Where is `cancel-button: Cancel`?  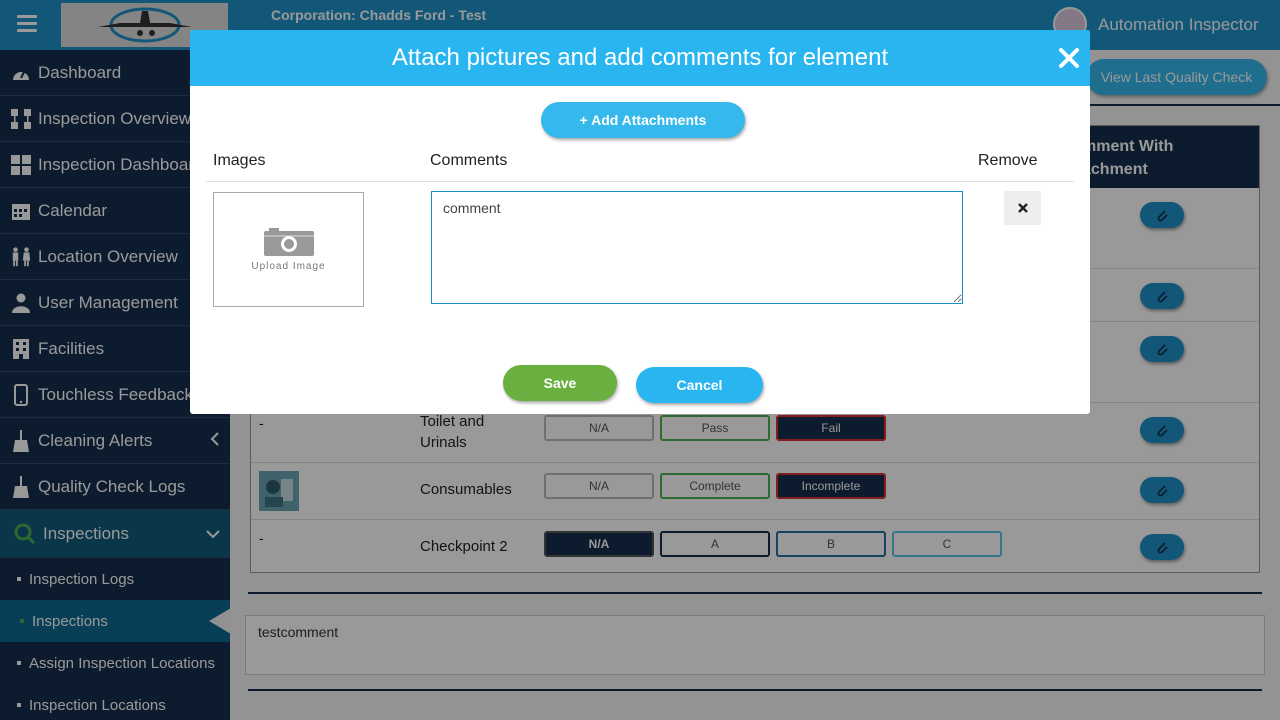 cancel-button: Cancel is located at coordinates (699, 385).